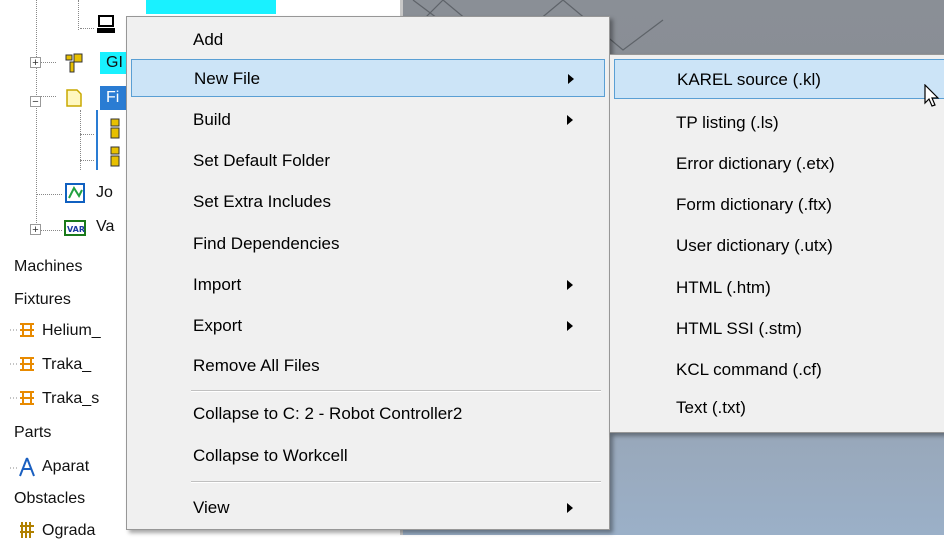 The image size is (944, 545). I want to click on menu-item-label: Set Default Folder, so click(262, 160).